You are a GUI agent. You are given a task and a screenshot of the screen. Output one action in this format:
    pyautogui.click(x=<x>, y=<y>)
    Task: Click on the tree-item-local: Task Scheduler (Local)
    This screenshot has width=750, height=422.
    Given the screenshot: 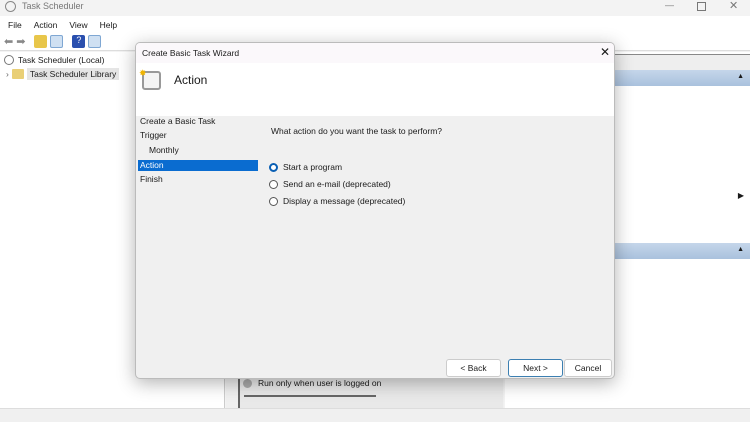 What is the action you would take?
    pyautogui.click(x=54, y=60)
    